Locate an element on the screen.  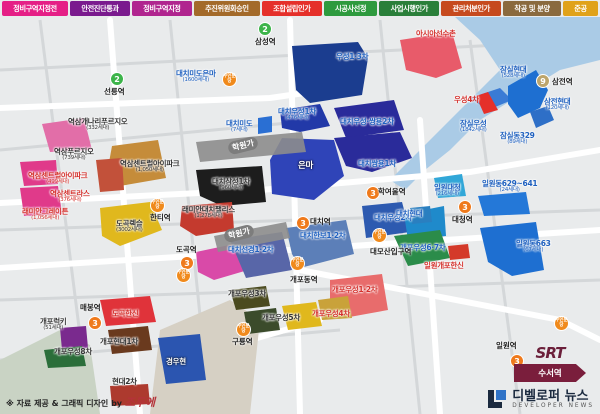
credit-body: ※ 자료 제공 & 그래픽 디자인 by is located at coordinates (64, 403).